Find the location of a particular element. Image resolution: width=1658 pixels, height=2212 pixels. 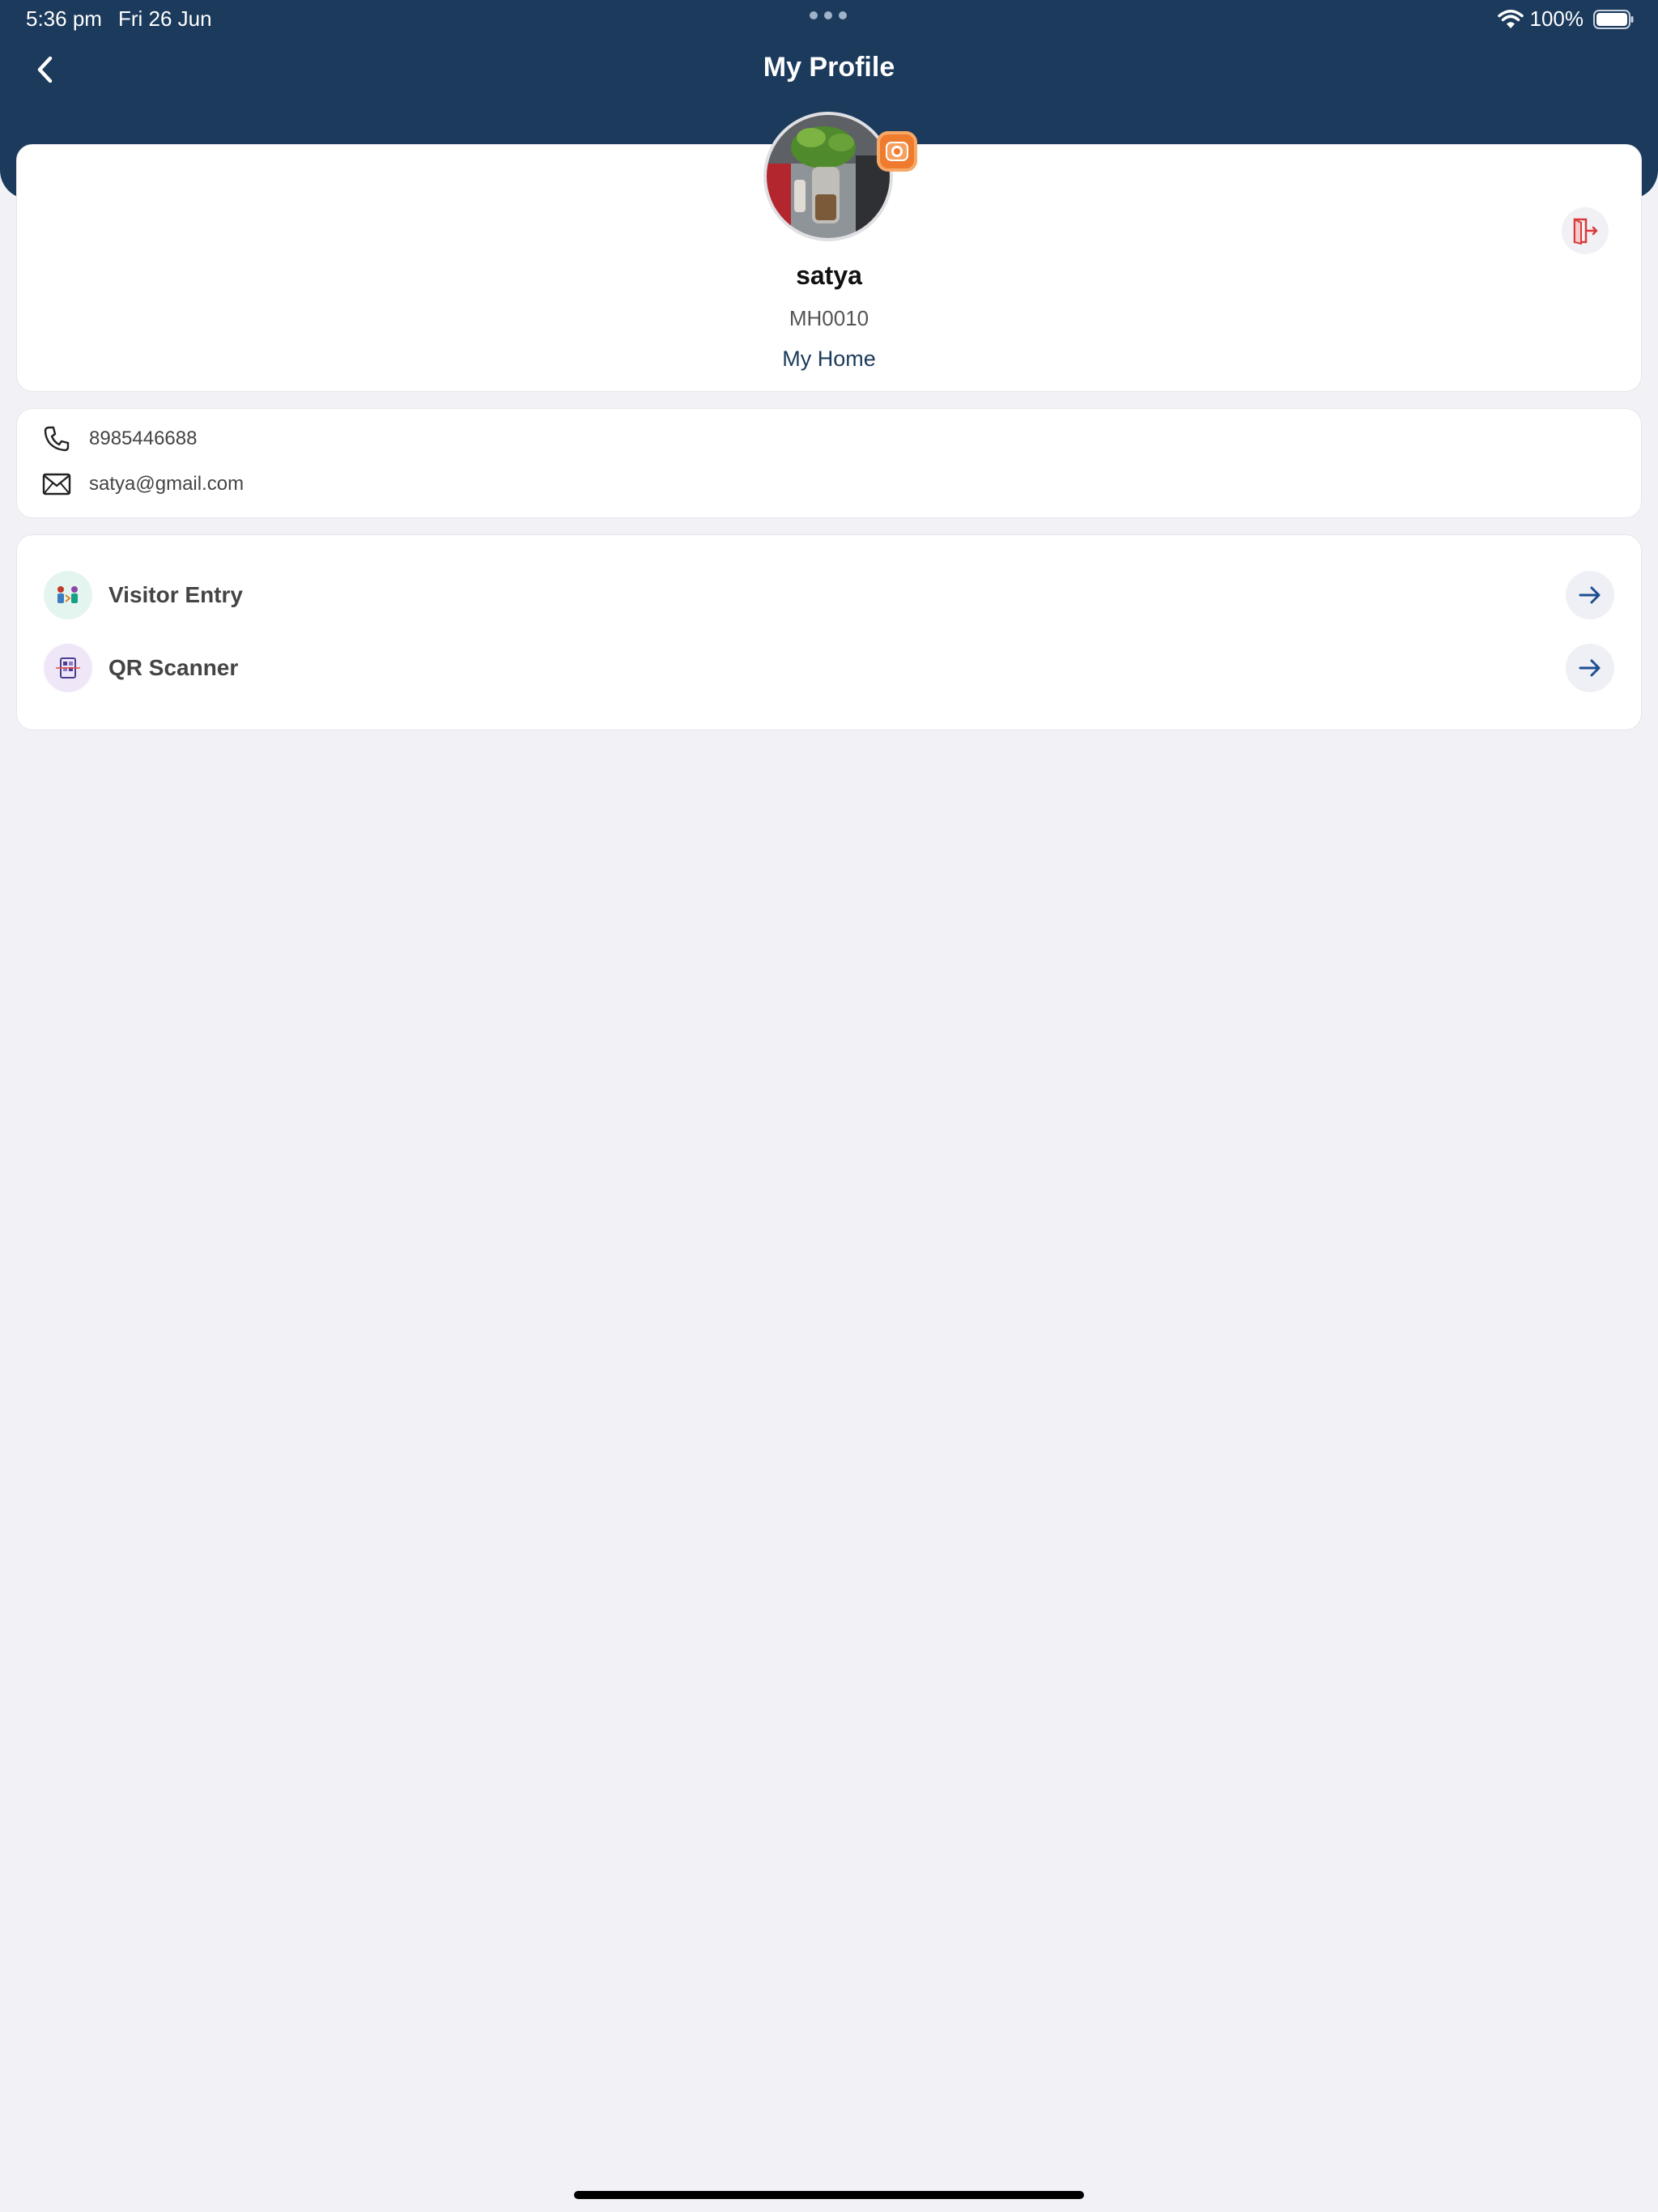

status-date: Fri 26 Jun is located at coordinates (165, 19).